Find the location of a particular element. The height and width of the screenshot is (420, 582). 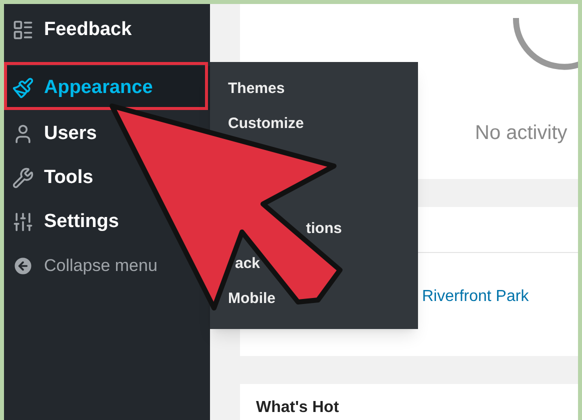

sidebar-item: Feedback is located at coordinates (70, 30).